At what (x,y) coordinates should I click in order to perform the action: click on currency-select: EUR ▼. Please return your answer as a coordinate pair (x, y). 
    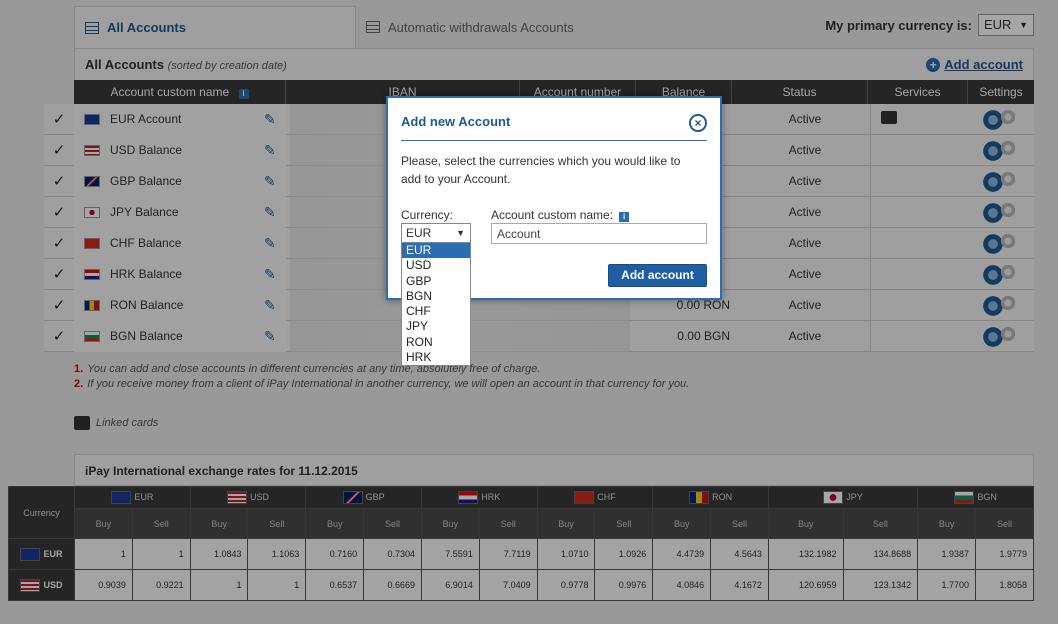
    Looking at the image, I should click on (436, 233).